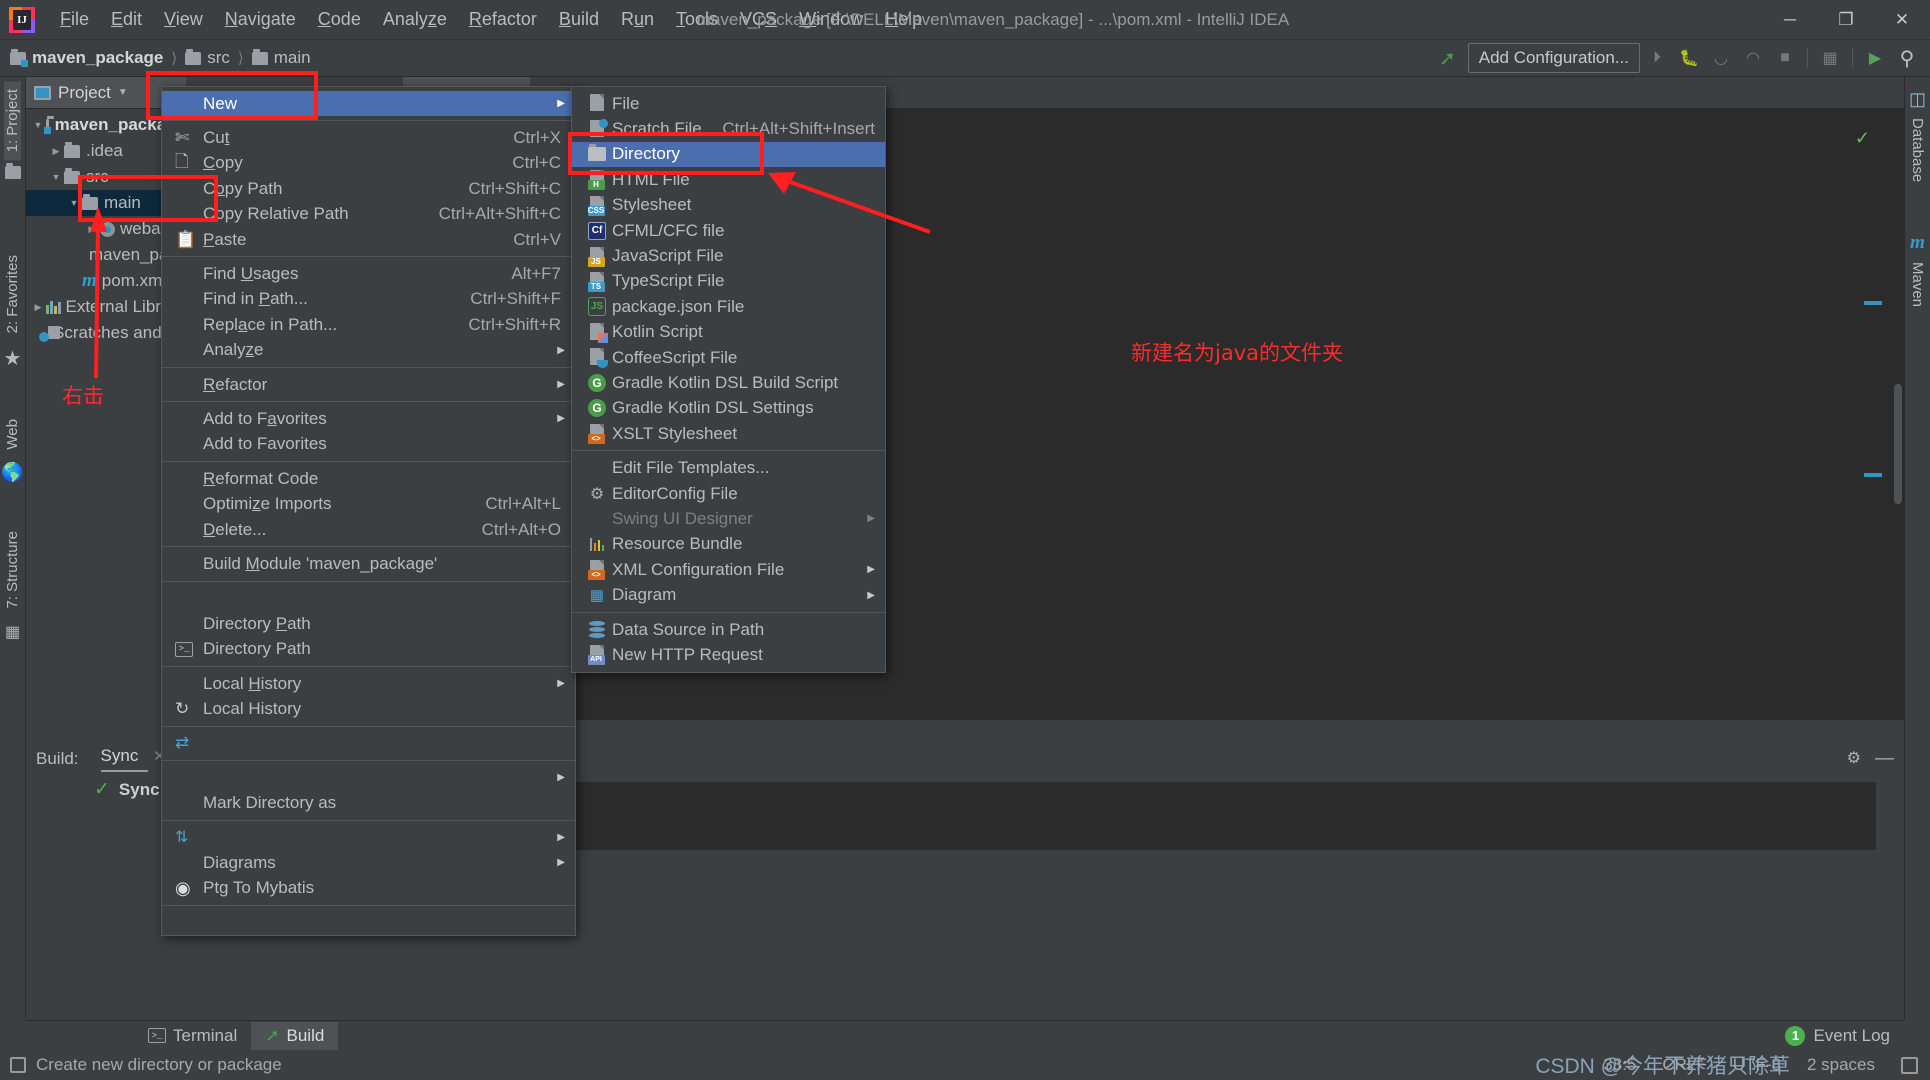  Describe the element at coordinates (368, 324) in the screenshot. I see `menu-item-replace-in-path: Replace in Path... Ctrl+Shift+R` at that location.